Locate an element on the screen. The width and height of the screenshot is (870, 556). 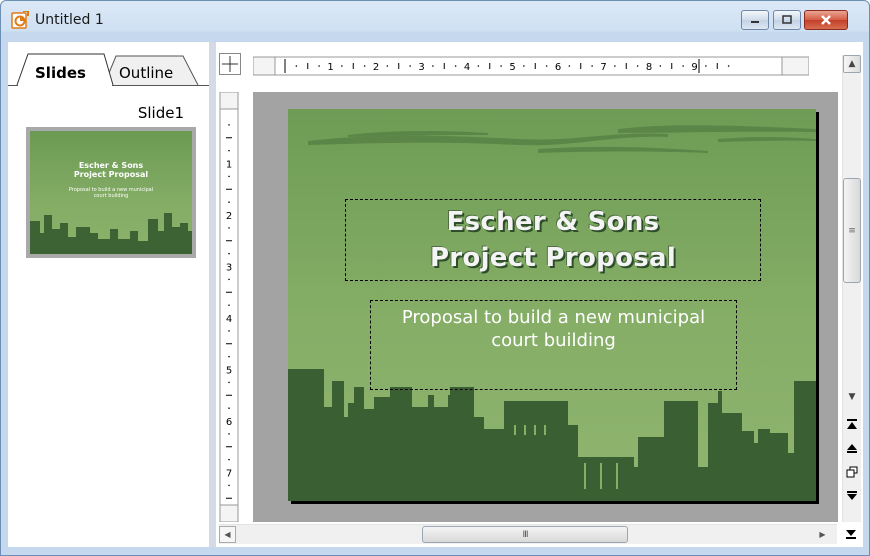
thumbnail-title-line1: Escher & Sons is located at coordinates (111, 165).